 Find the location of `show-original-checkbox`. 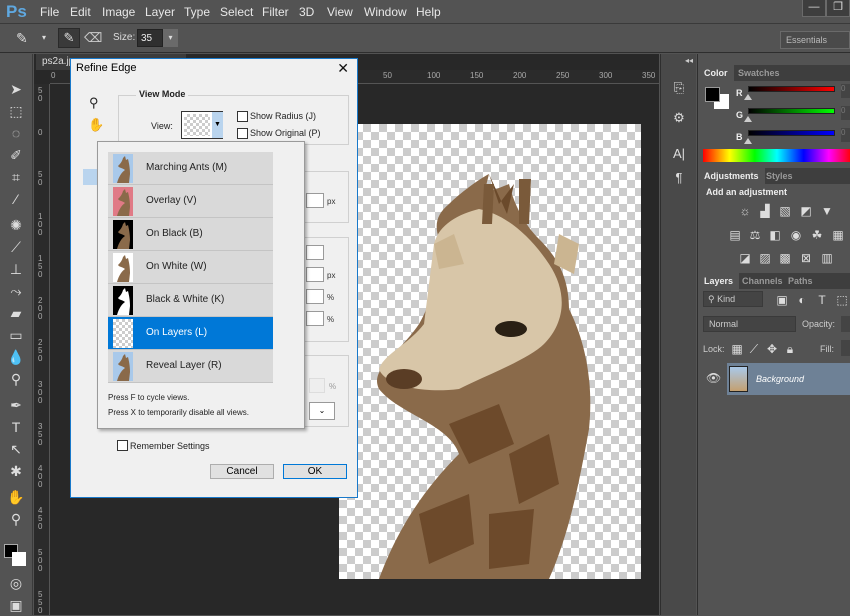

show-original-checkbox is located at coordinates (242, 133).